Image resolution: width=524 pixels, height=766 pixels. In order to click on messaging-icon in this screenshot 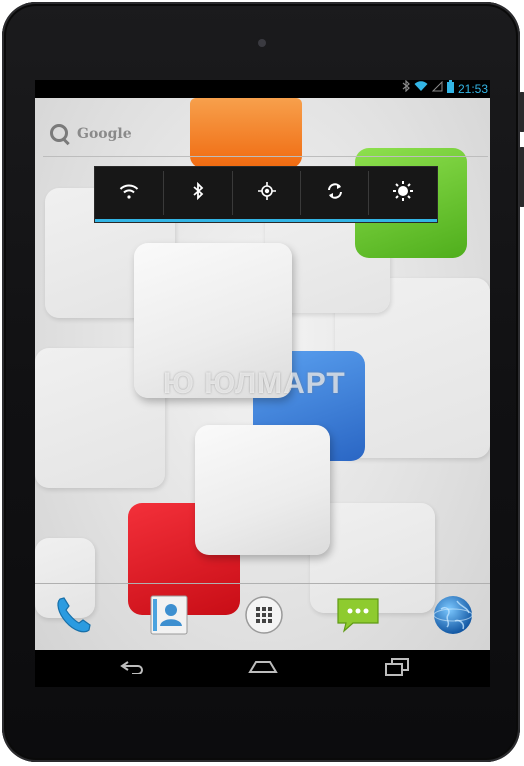, I will do `click(358, 617)`.